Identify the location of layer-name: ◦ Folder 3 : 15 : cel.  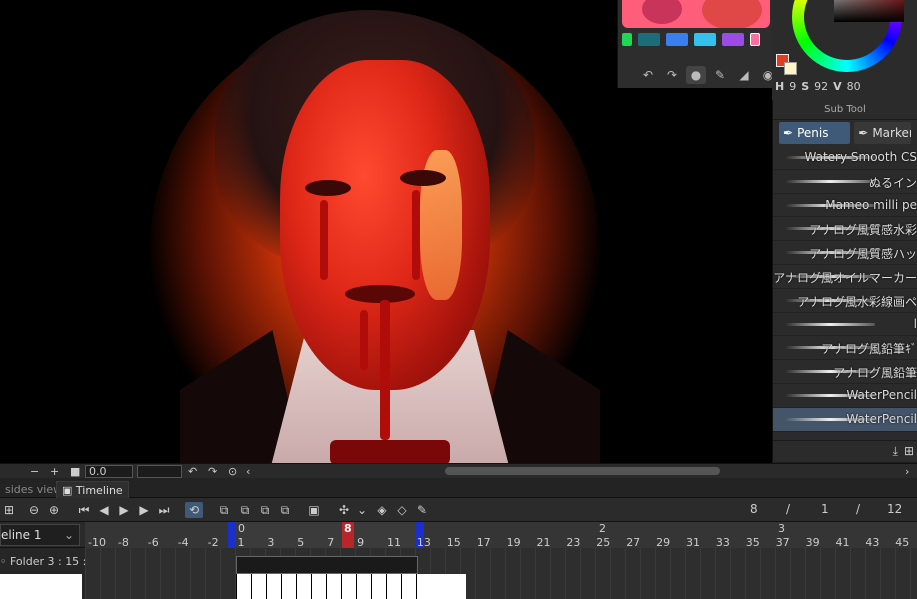
(42, 562).